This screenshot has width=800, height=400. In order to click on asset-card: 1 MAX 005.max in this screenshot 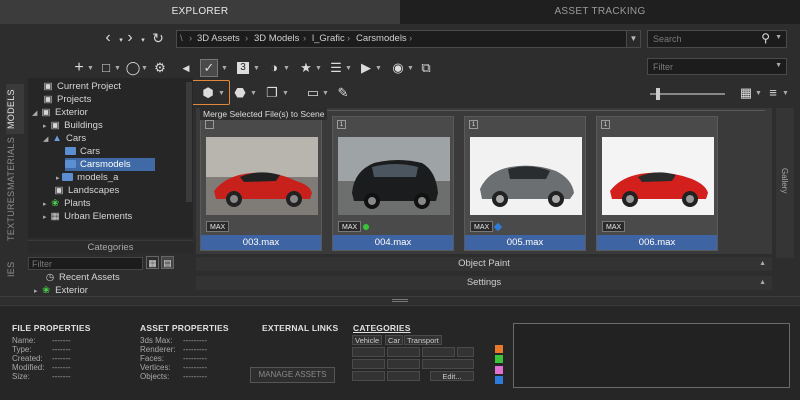, I will do `click(525, 183)`.